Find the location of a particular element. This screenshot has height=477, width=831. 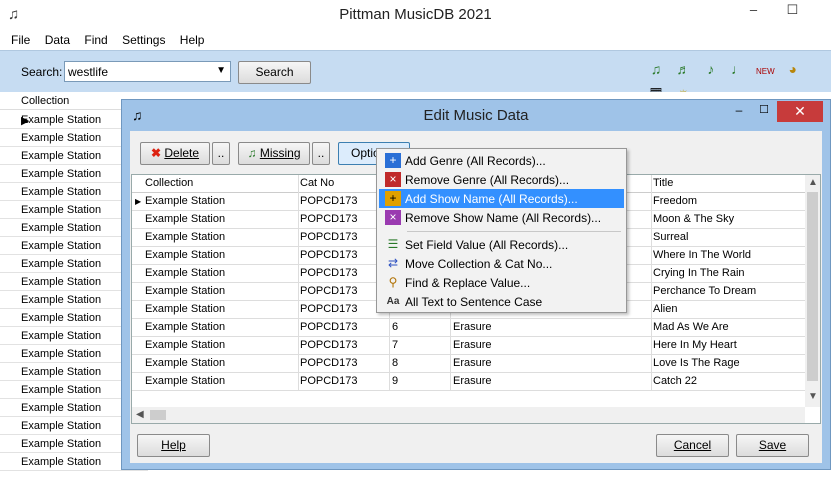

help-button: Help is located at coordinates (173, 445).